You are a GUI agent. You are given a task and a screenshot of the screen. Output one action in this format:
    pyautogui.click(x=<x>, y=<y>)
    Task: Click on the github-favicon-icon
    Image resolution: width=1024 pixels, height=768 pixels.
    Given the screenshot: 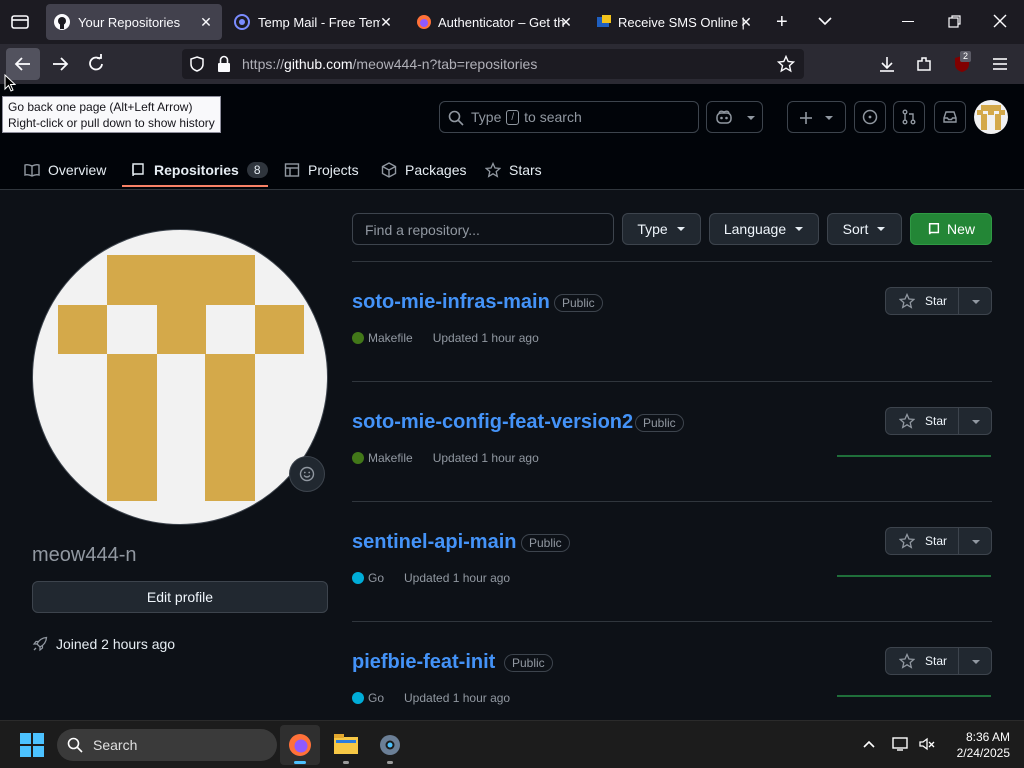 What is the action you would take?
    pyautogui.click(x=62, y=22)
    